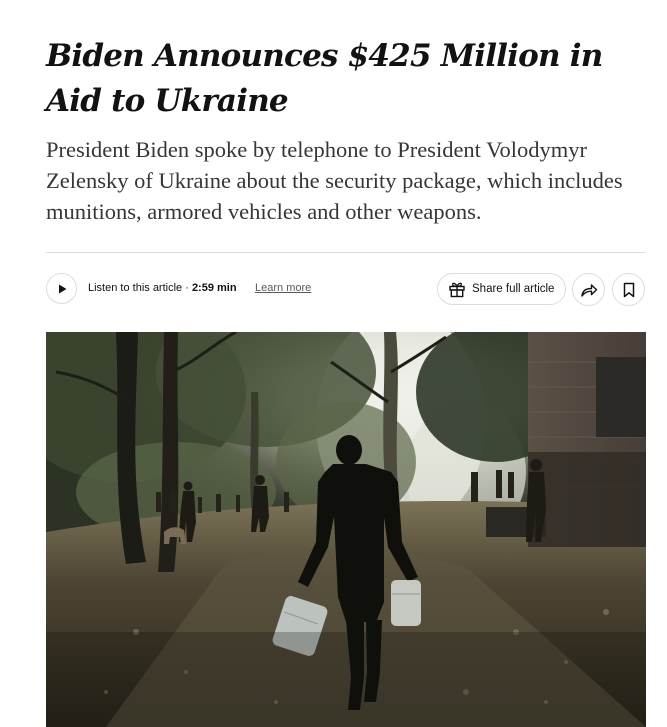 This screenshot has width=667, height=727. I want to click on bookmark-icon, so click(628, 289).